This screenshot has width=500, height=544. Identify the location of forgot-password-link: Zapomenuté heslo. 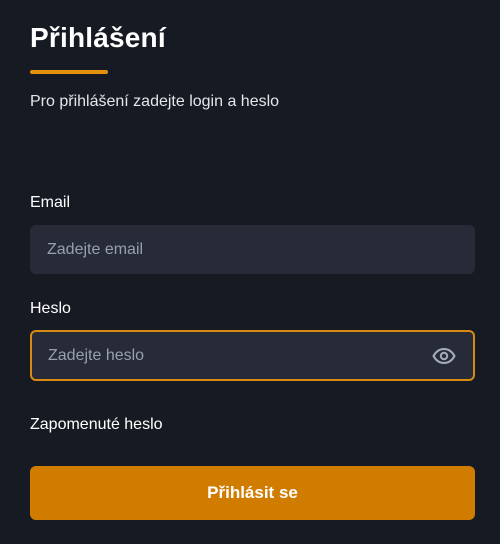
(96, 425).